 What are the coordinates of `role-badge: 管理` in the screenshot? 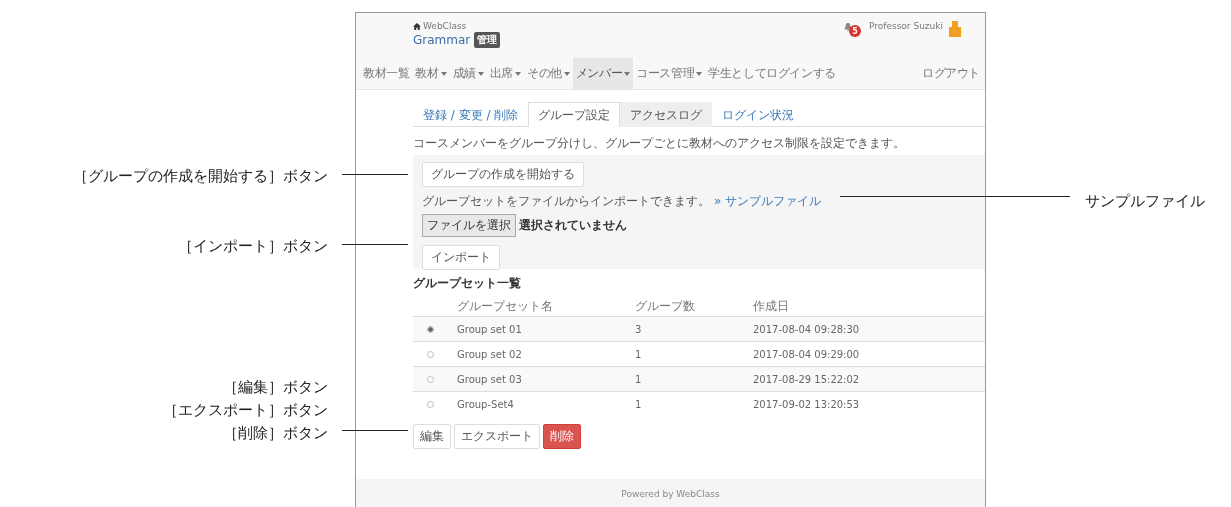 It's located at (487, 40).